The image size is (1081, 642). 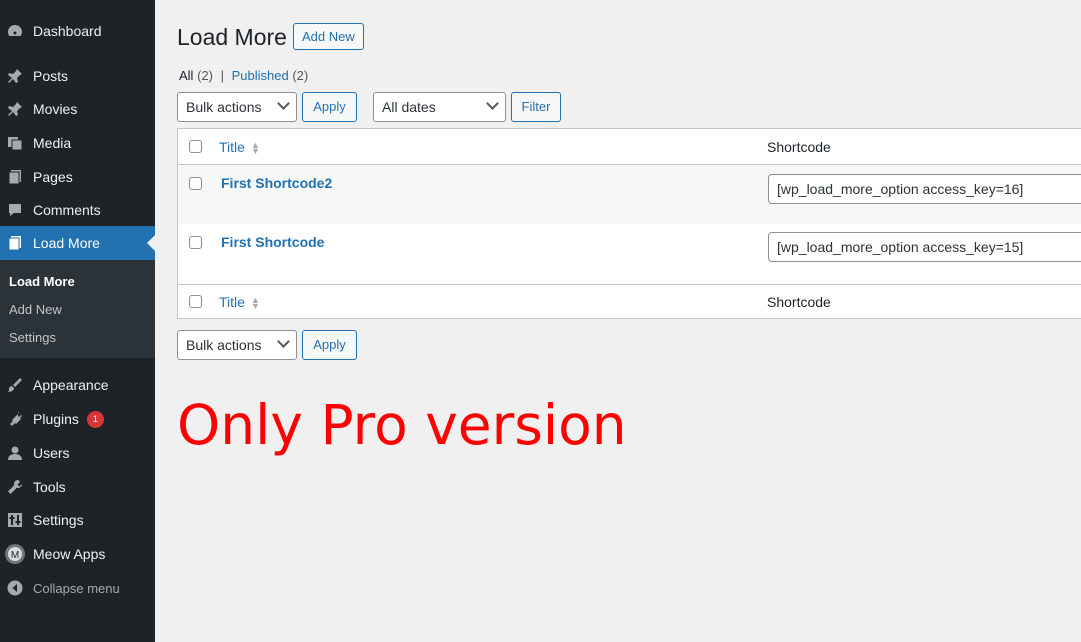 What do you see at coordinates (272, 242) in the screenshot?
I see `row-title-link: First Shortcode` at bounding box center [272, 242].